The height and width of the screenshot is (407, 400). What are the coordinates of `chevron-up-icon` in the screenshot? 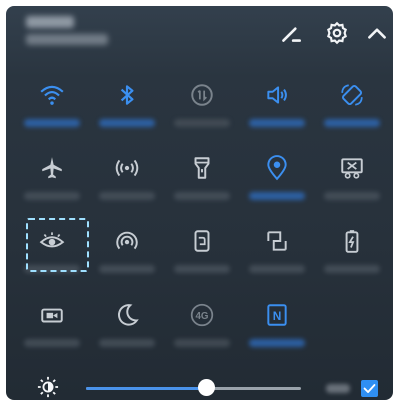 It's located at (377, 33).